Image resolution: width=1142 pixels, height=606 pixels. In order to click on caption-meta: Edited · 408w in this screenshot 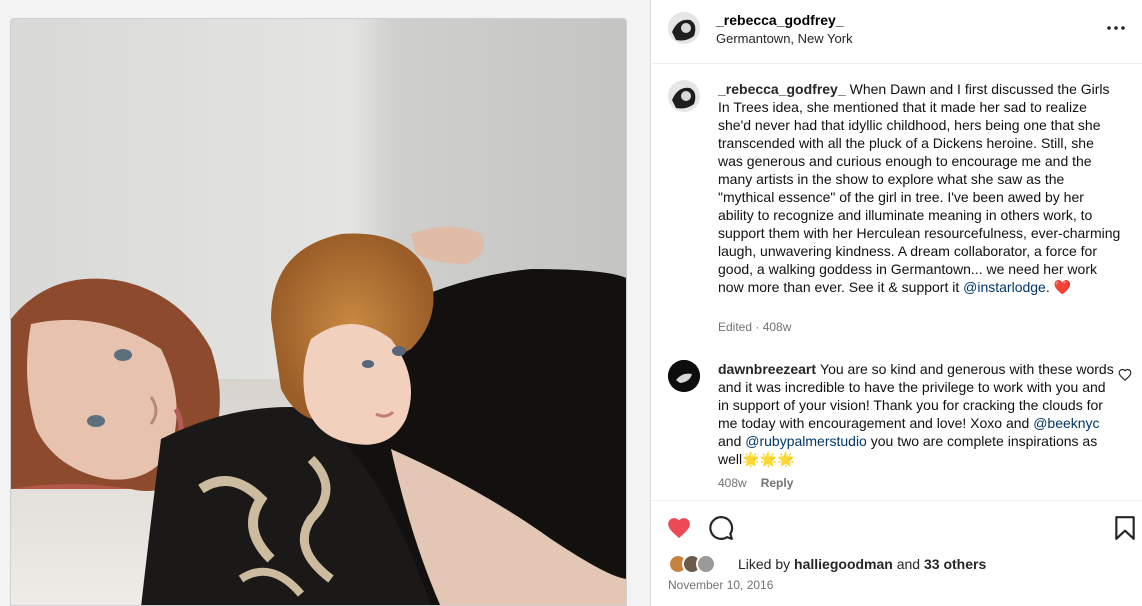, I will do `click(755, 327)`.